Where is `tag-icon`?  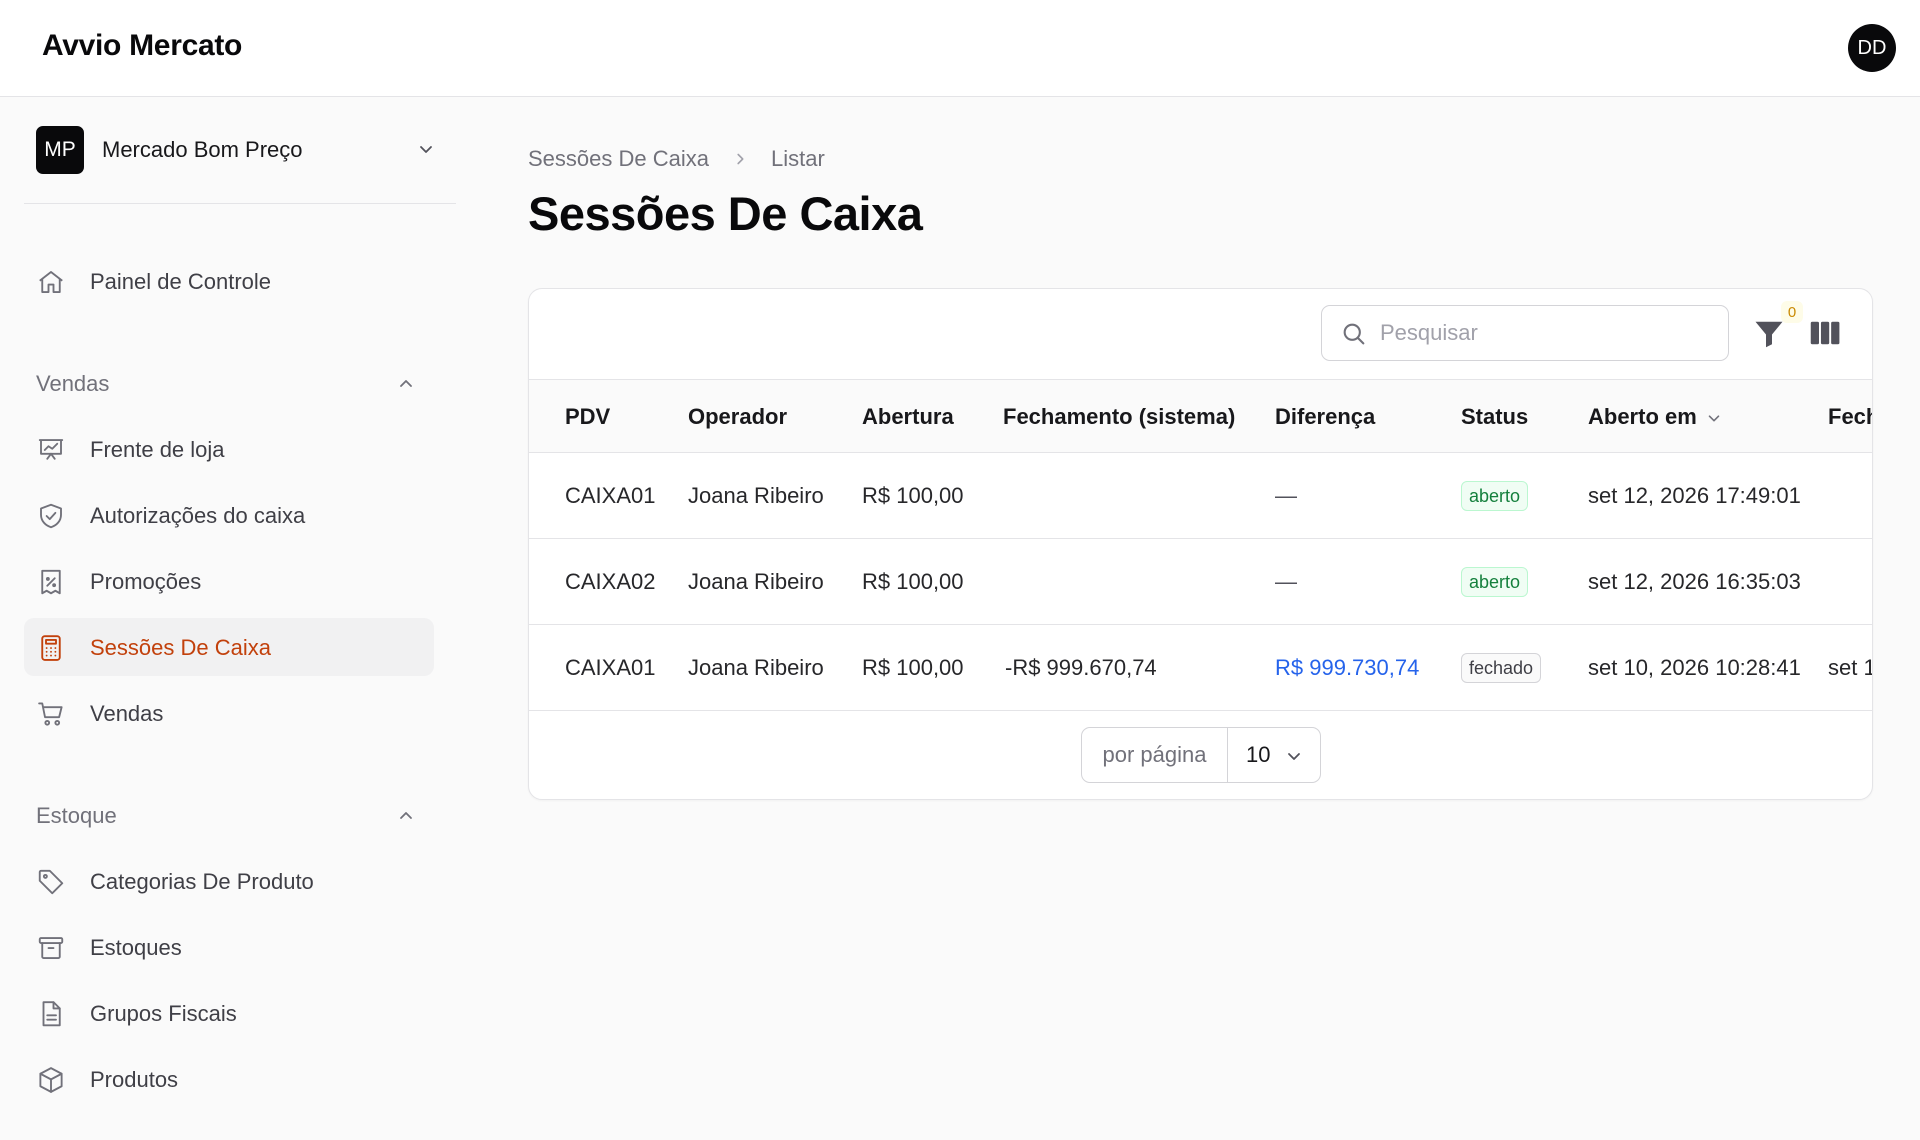
tag-icon is located at coordinates (51, 882).